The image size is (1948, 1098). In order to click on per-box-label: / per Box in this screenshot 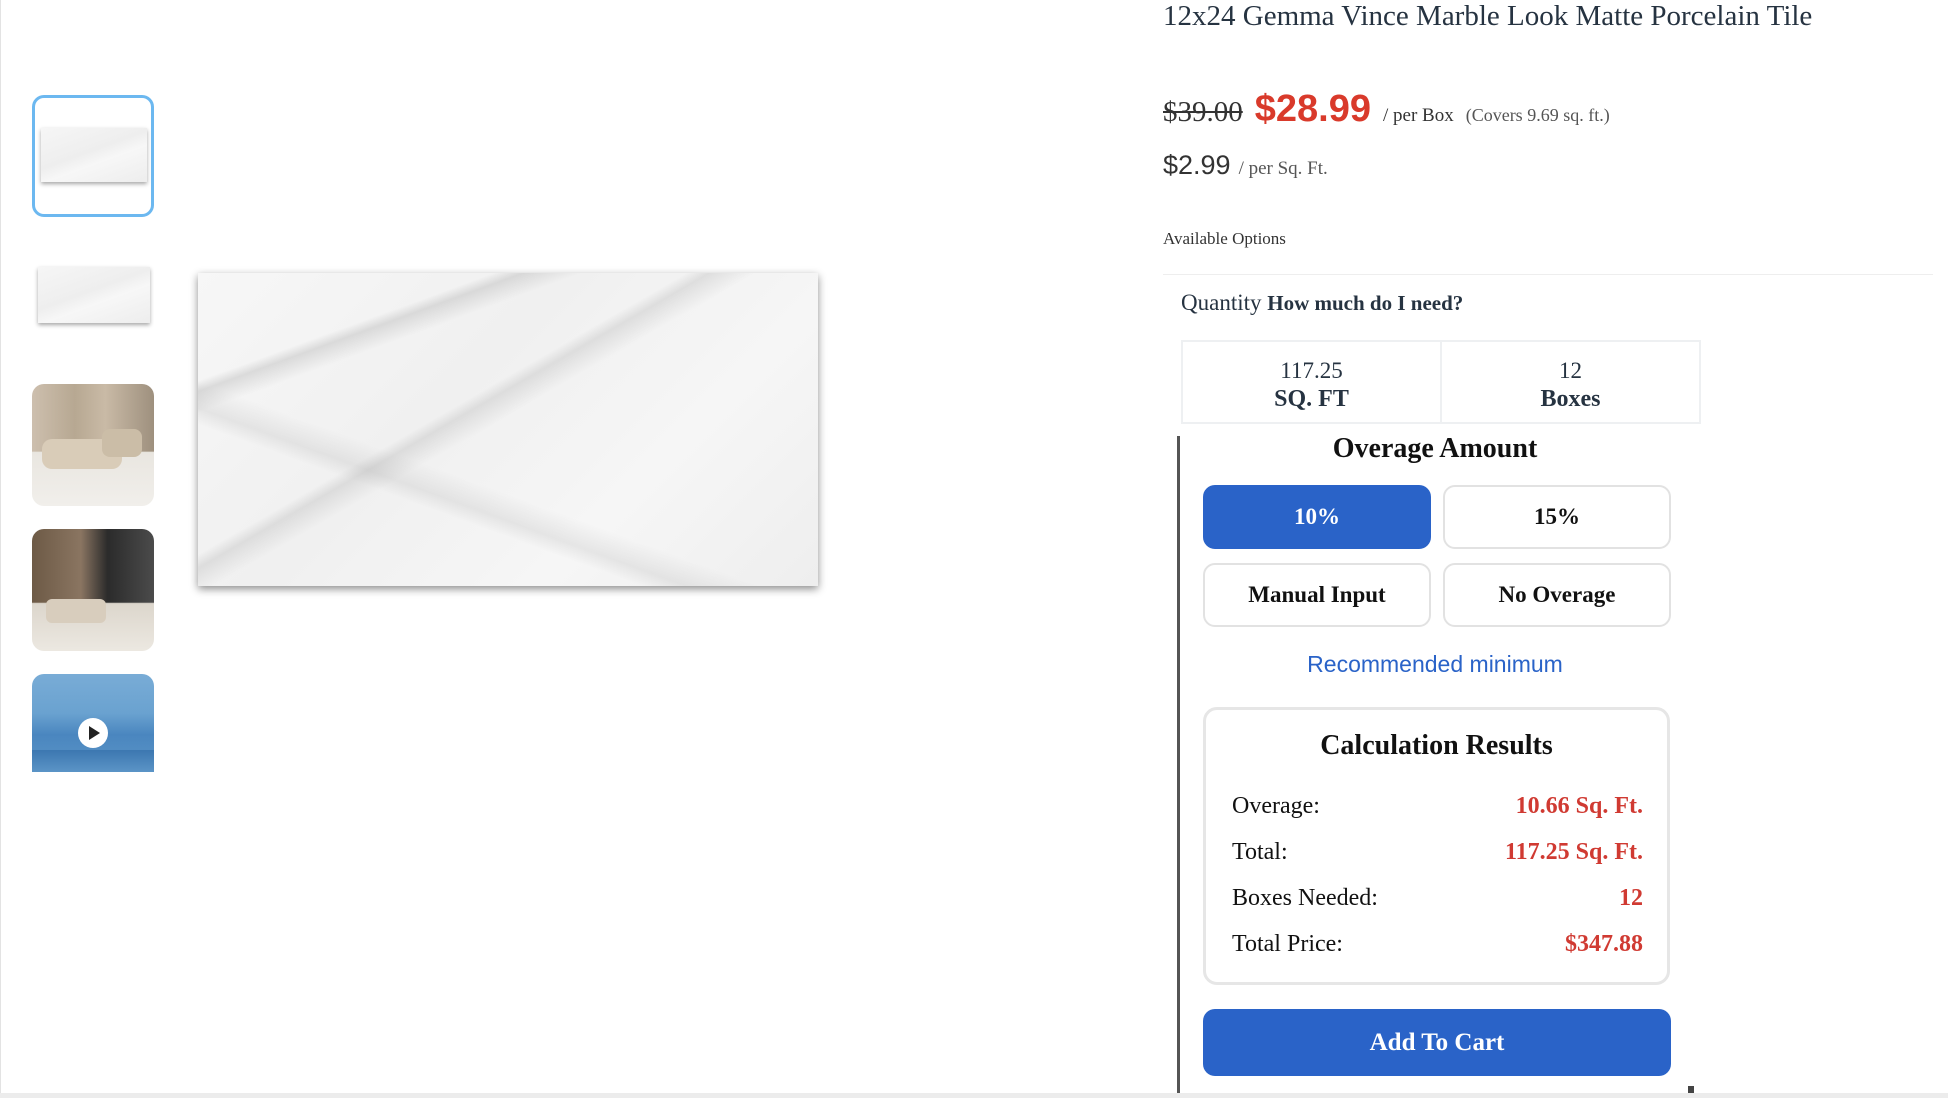, I will do `click(1418, 115)`.